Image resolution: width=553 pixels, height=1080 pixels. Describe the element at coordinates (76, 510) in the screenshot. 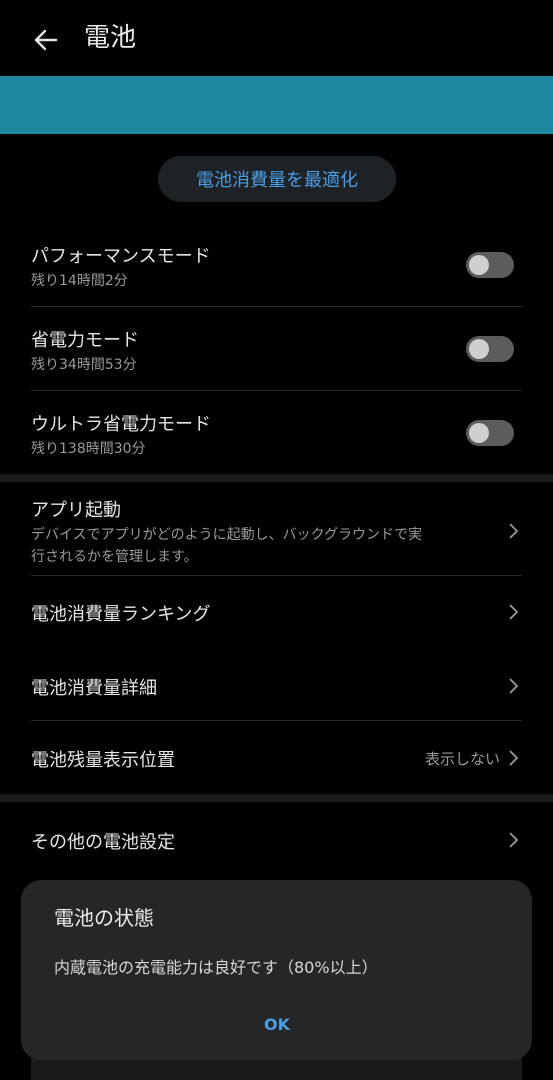

I see `app-launch-label: アプリ起動` at that location.